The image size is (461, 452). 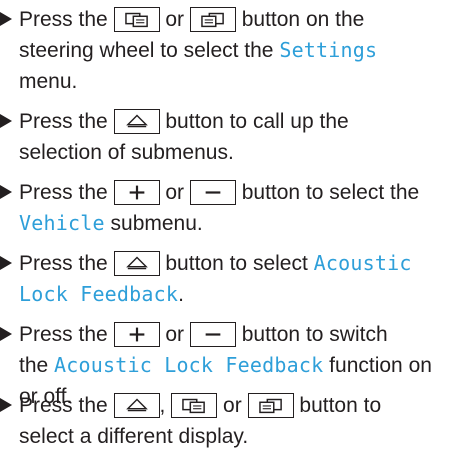 I want to click on step-4-line-2: Lock Feedback., so click(x=101, y=294).